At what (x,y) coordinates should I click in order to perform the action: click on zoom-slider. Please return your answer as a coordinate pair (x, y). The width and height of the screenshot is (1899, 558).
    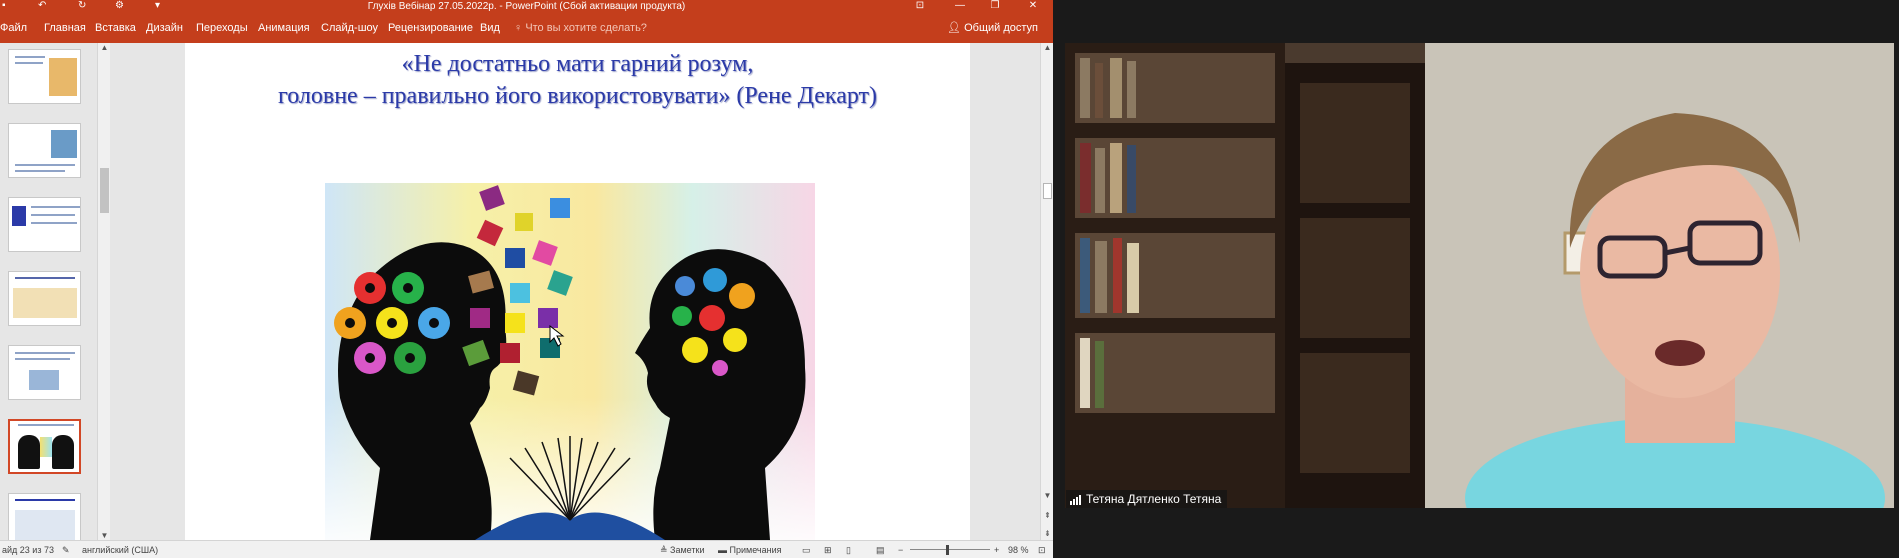
    Looking at the image, I should click on (950, 549).